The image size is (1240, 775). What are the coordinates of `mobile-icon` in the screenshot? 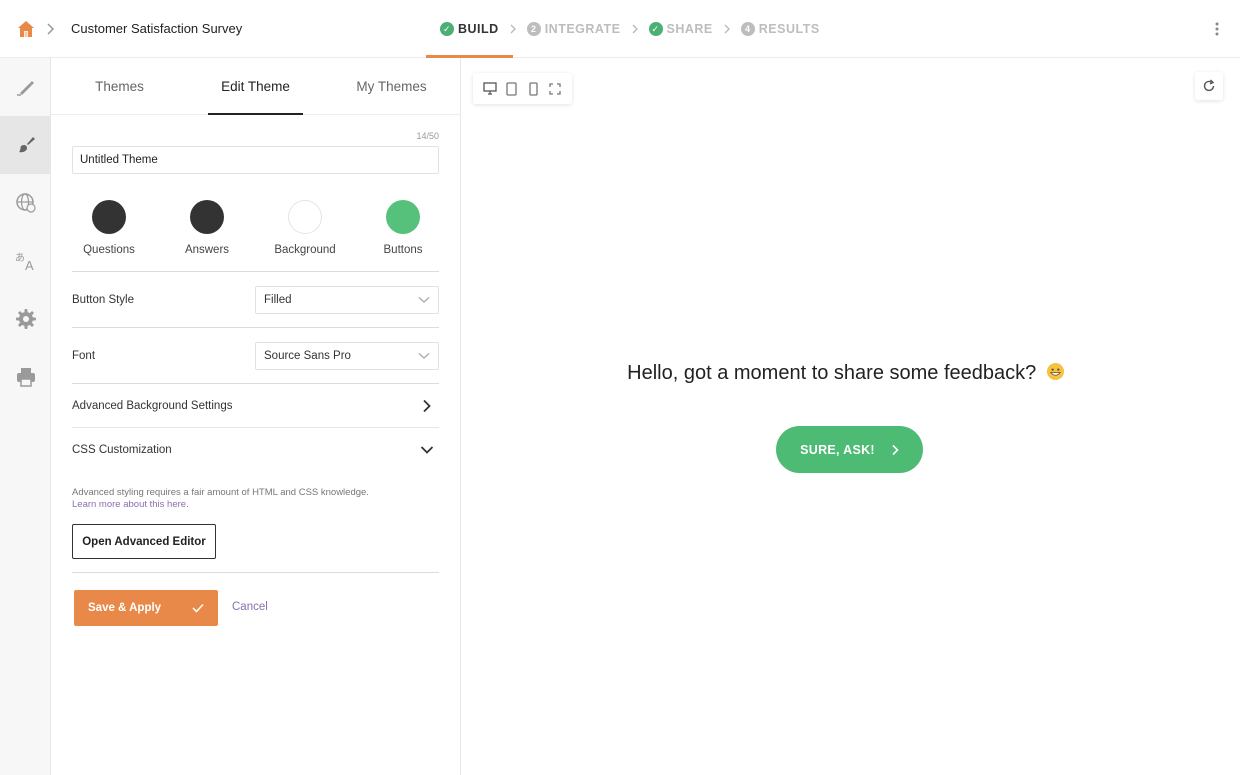 It's located at (533, 88).